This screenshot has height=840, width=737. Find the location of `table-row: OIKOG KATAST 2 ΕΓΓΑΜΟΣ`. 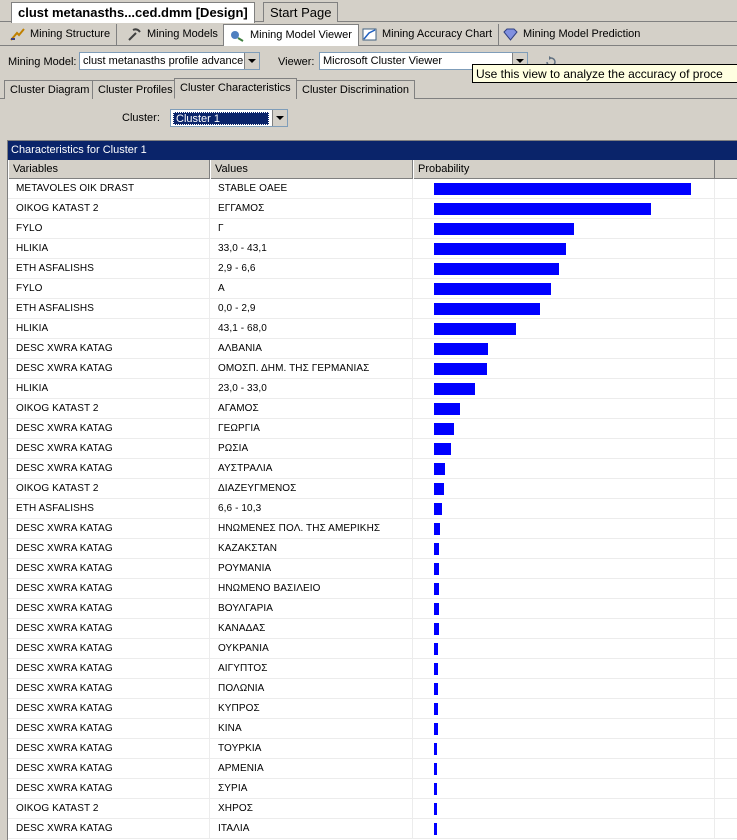

table-row: OIKOG KATAST 2 ΕΓΓΑΜΟΣ is located at coordinates (372, 209).